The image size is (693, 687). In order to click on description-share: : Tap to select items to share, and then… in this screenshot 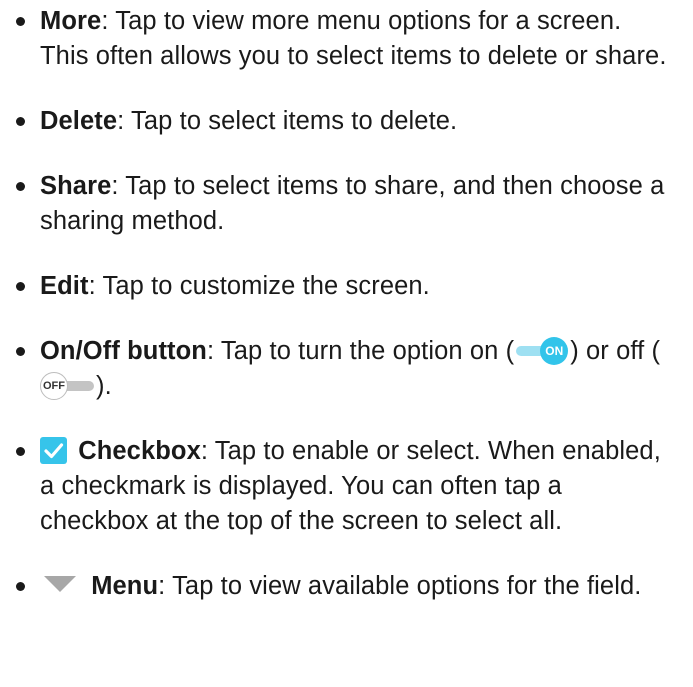, I will do `click(352, 203)`.